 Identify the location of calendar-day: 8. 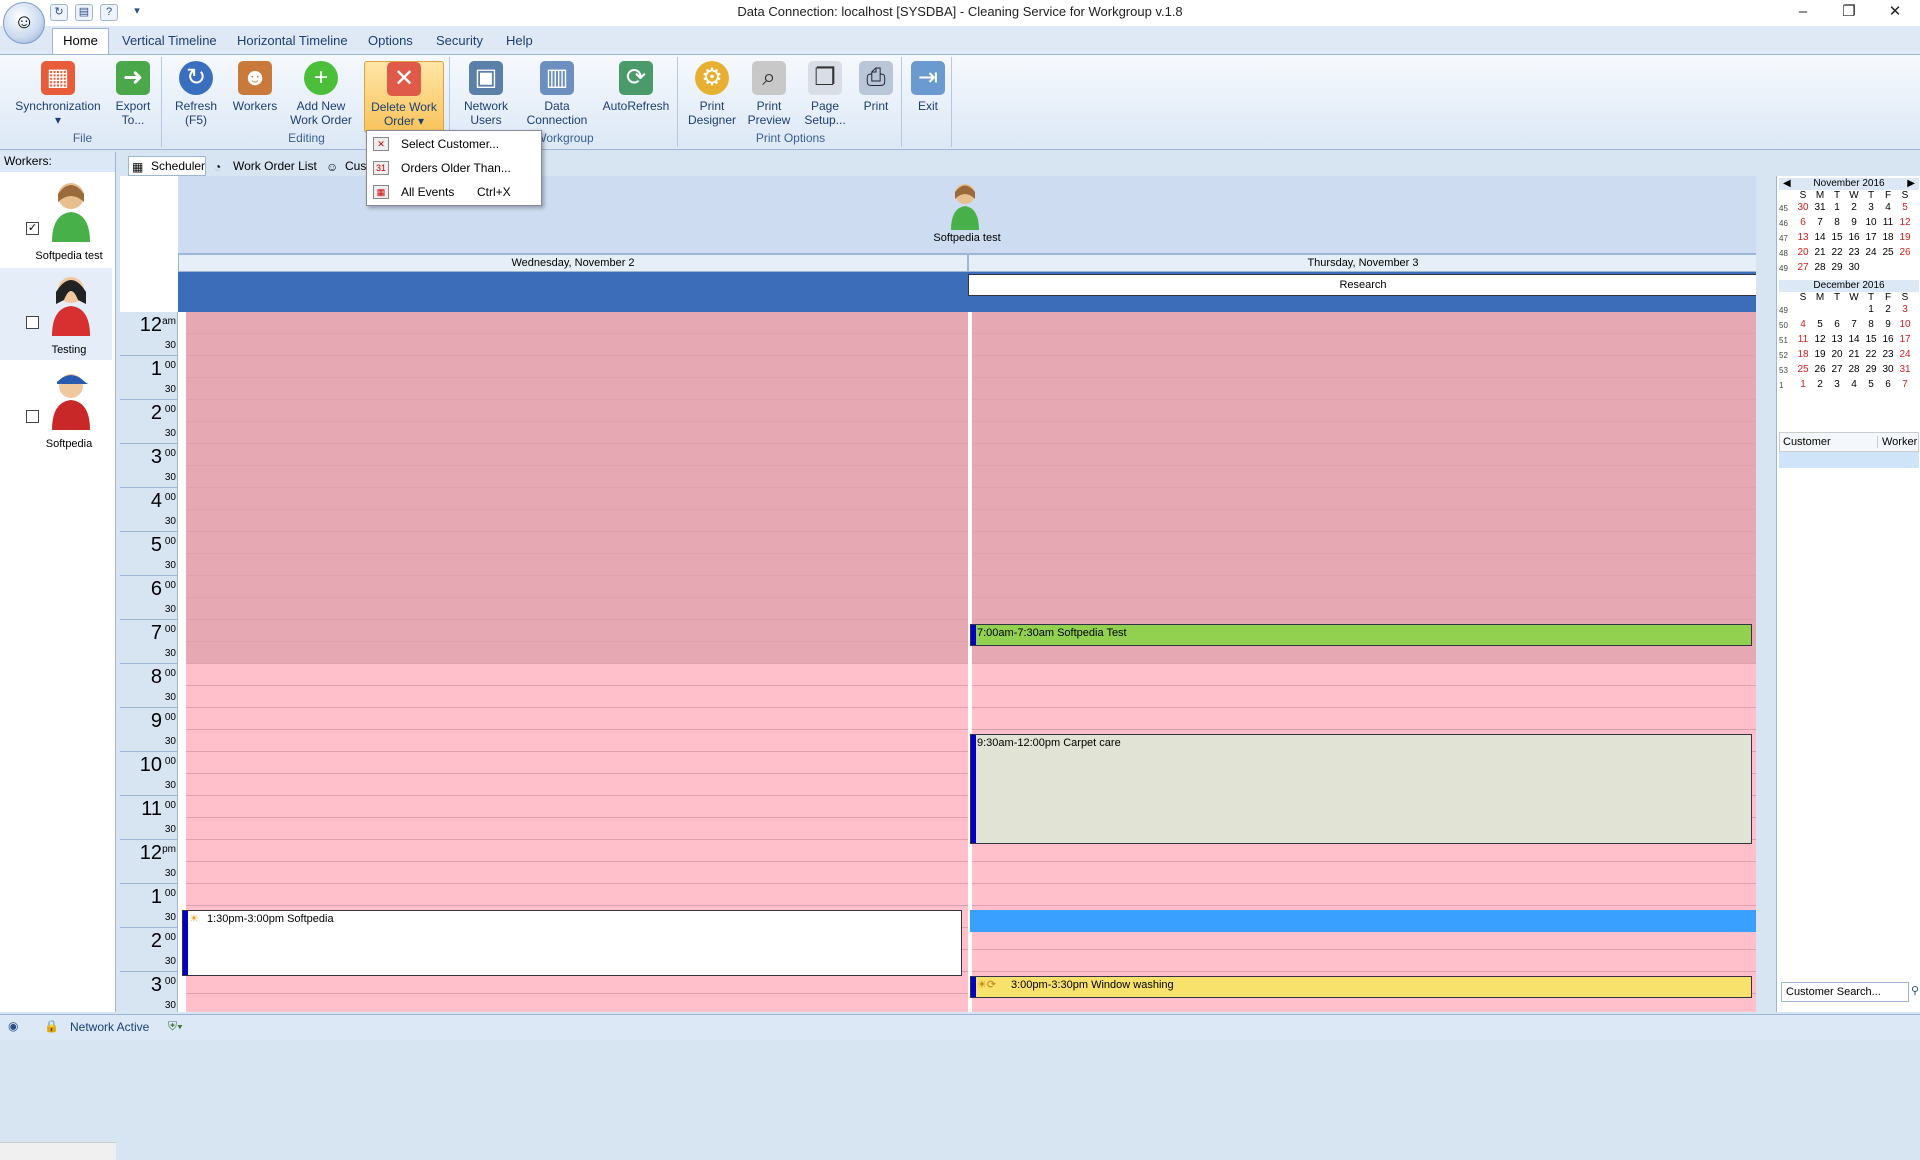
(1837, 222).